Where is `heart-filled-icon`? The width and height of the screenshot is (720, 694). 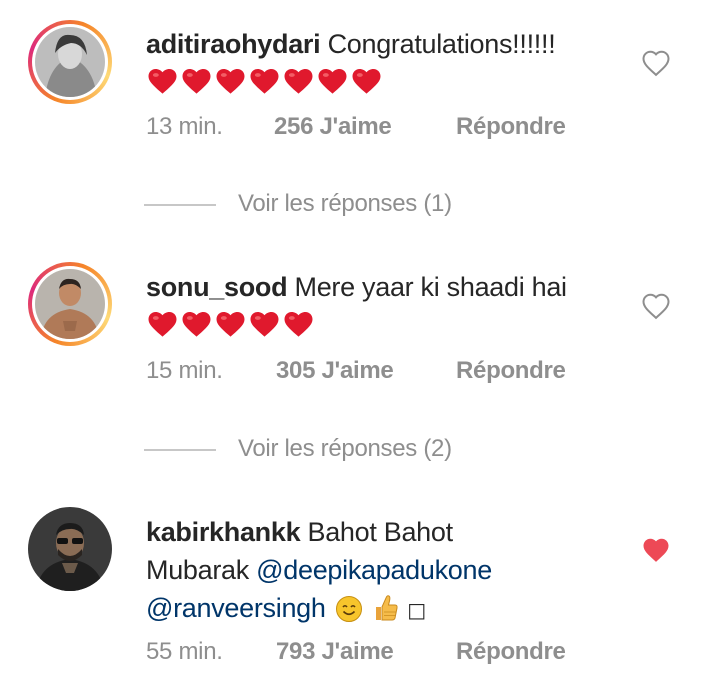
heart-filled-icon is located at coordinates (656, 550).